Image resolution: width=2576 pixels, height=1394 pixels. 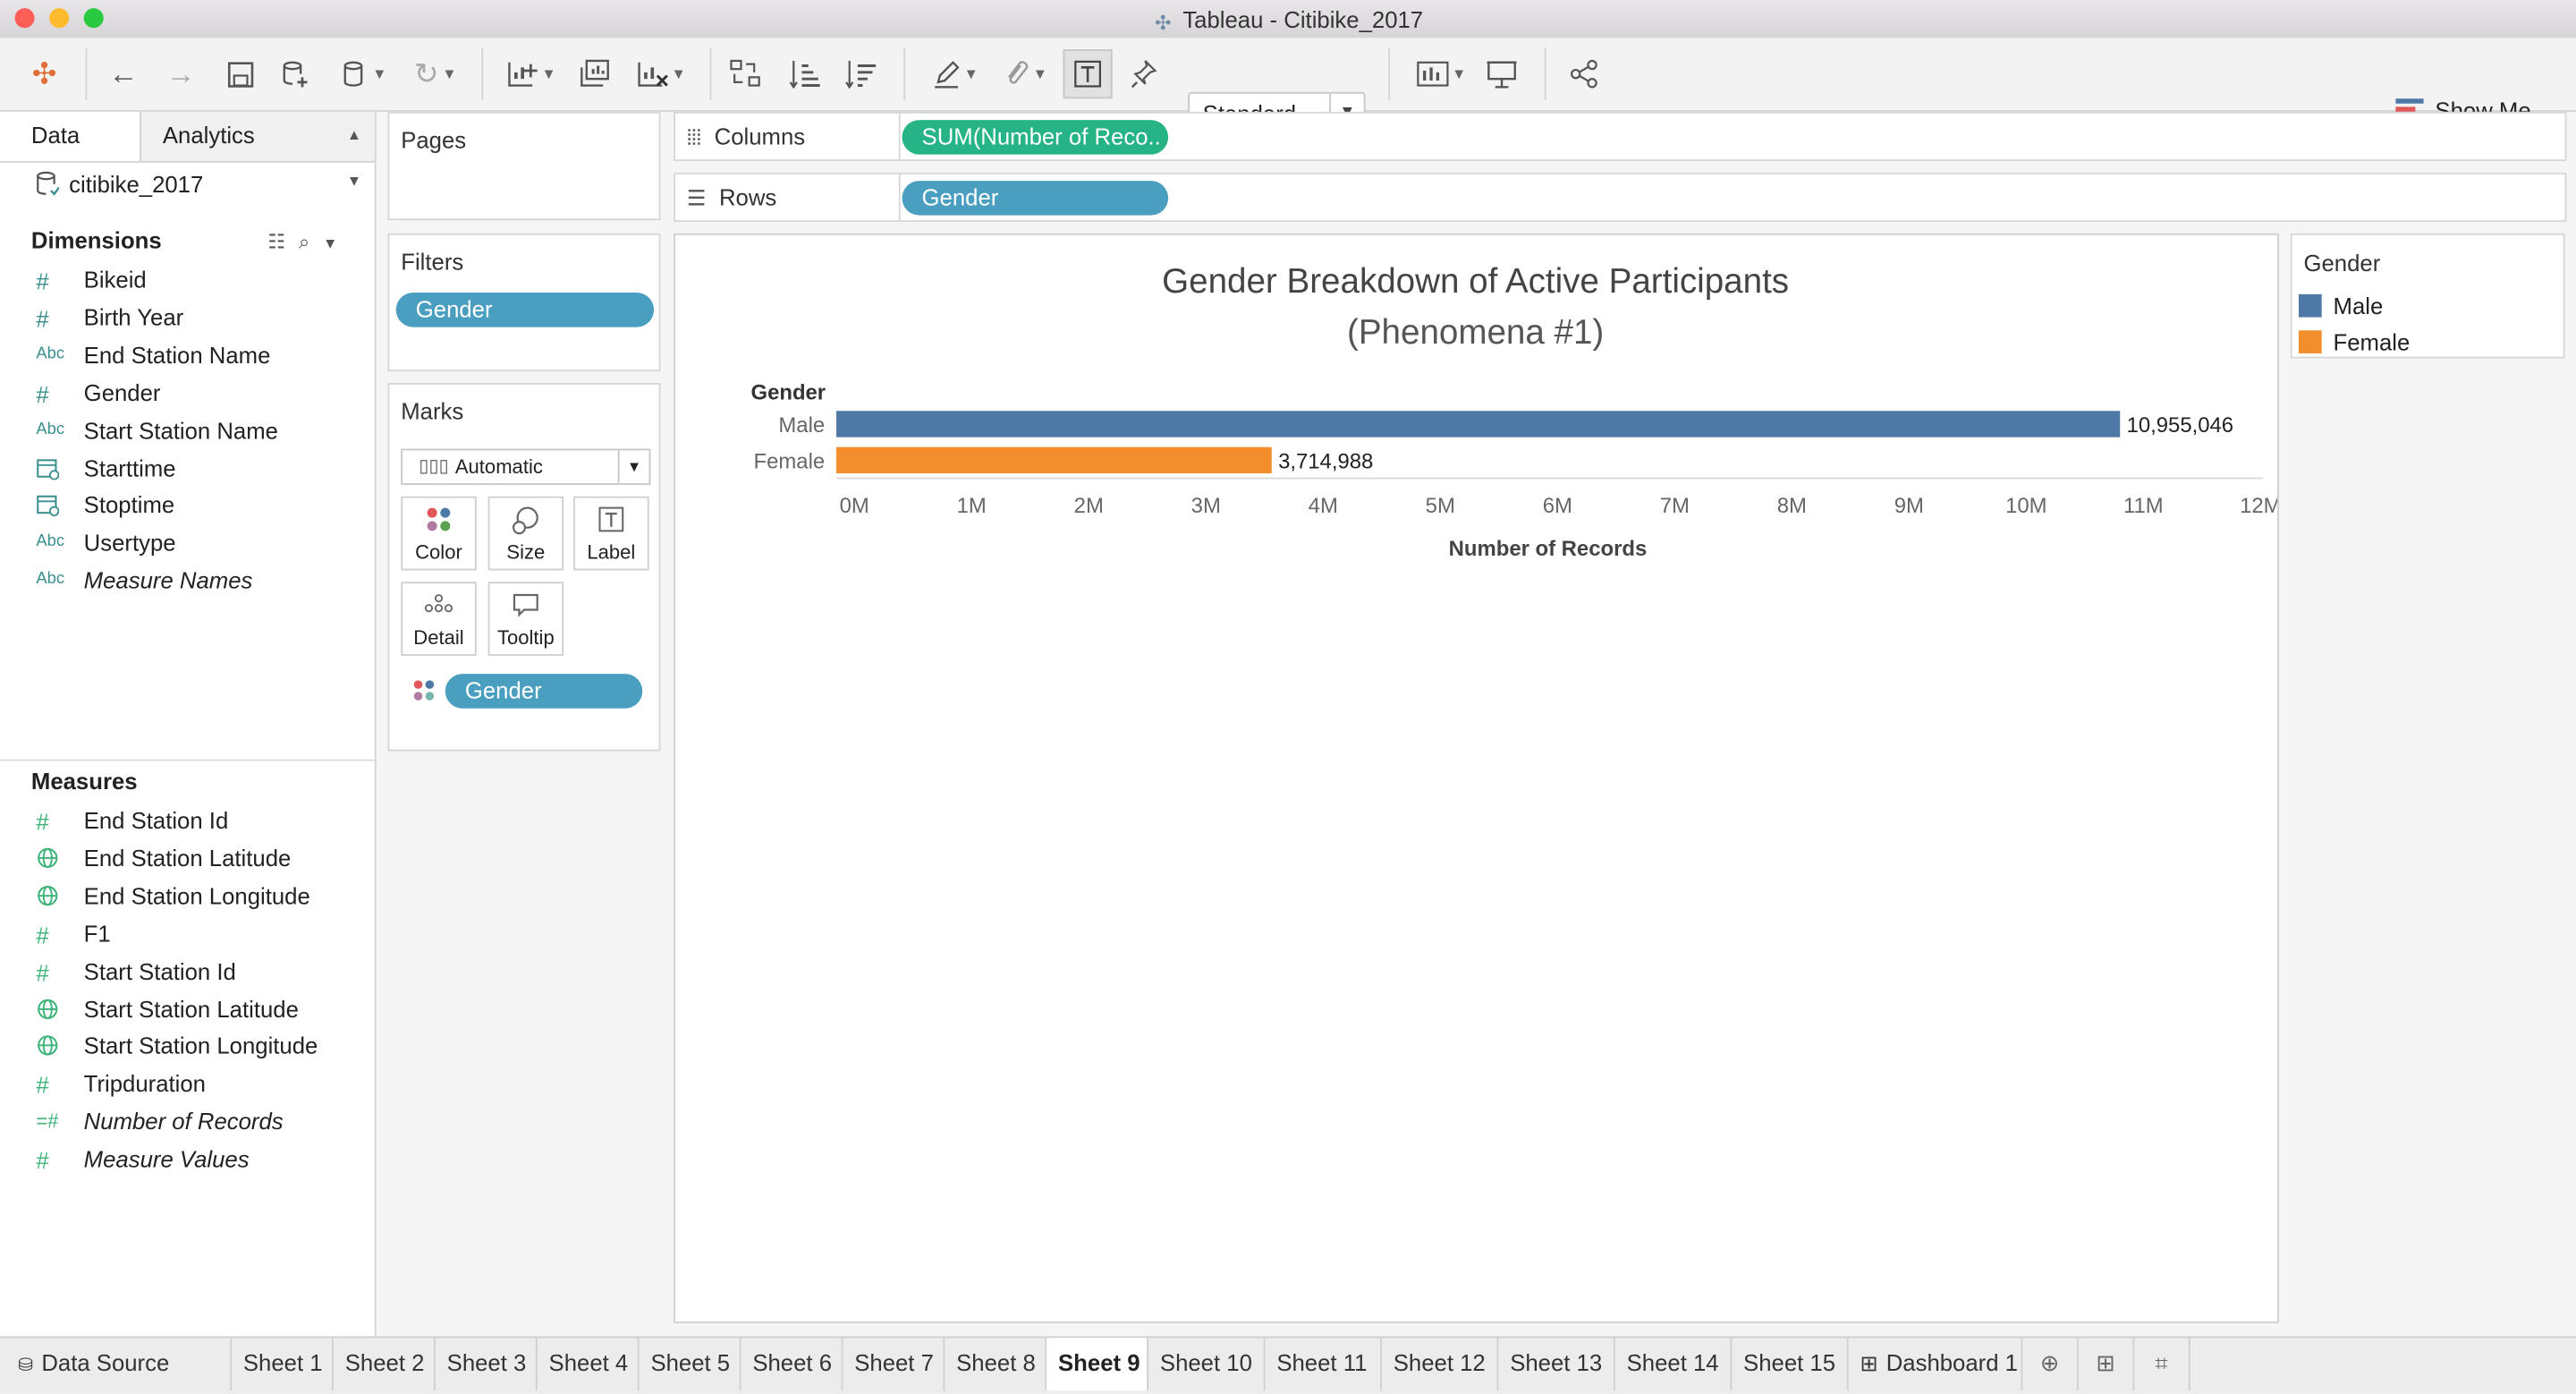 What do you see at coordinates (49, 183) in the screenshot?
I see `database-icon` at bounding box center [49, 183].